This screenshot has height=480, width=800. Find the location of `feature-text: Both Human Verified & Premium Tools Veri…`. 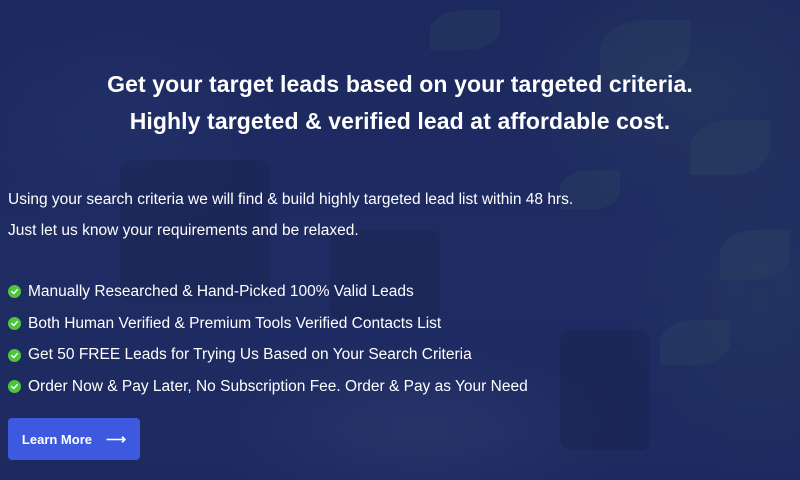

feature-text: Both Human Verified & Premium Tools Veri… is located at coordinates (235, 323).